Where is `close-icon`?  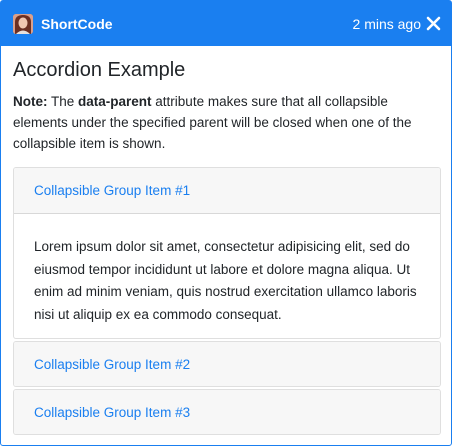
close-icon is located at coordinates (433, 23).